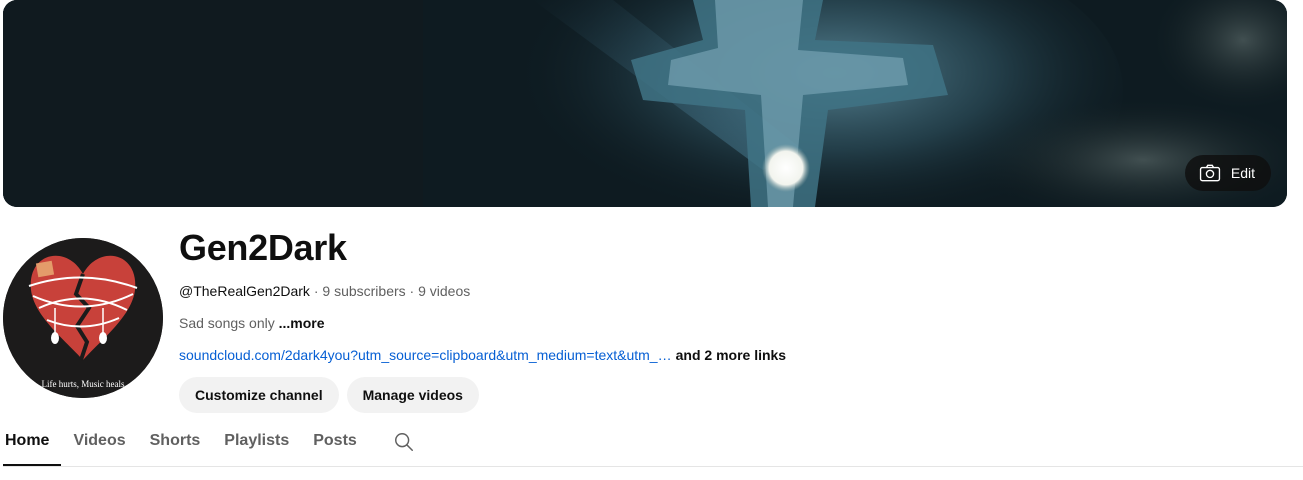  Describe the element at coordinates (729, 323) in the screenshot. I see `channel-description: Sad songs only ...more` at that location.